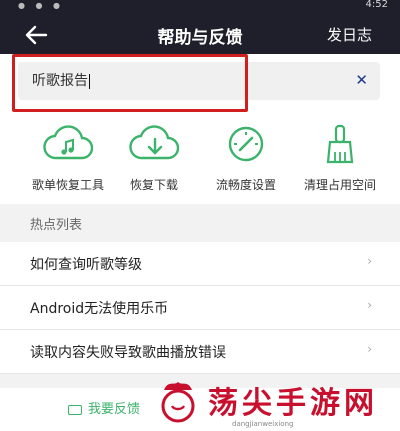  Describe the element at coordinates (200, 264) in the screenshot. I see `list-item: 如何查询听歌等级 ›` at that location.